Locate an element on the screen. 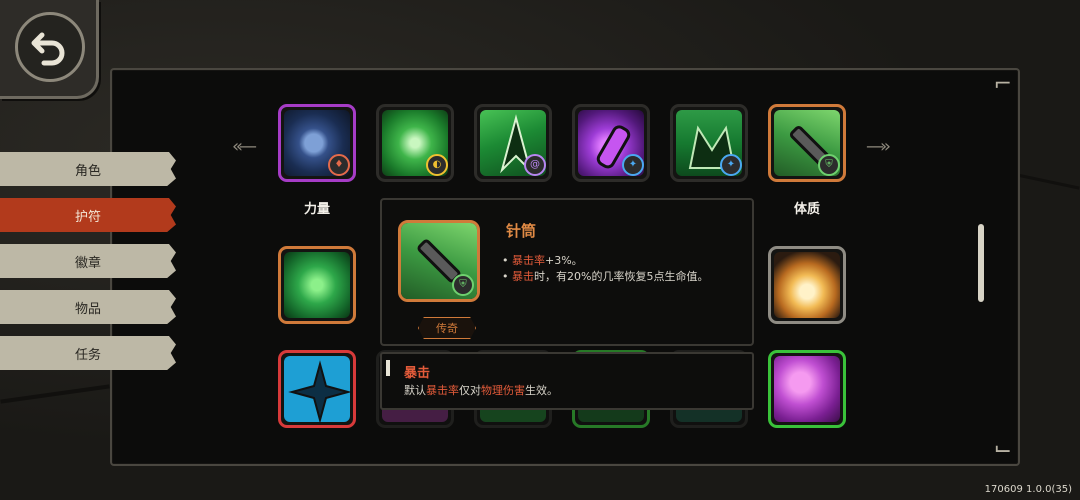 Image resolution: width=1080 pixels, height=500 pixels. amulet-slot-perception-2: ✦ is located at coordinates (709, 143).